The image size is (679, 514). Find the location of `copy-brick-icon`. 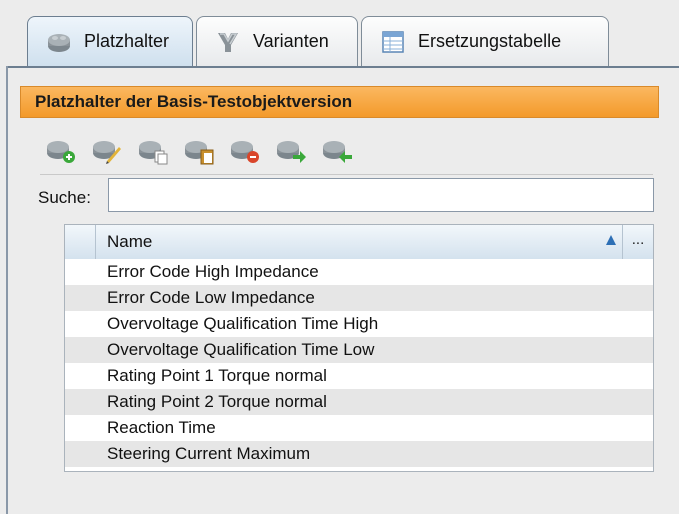

copy-brick-icon is located at coordinates (153, 153).